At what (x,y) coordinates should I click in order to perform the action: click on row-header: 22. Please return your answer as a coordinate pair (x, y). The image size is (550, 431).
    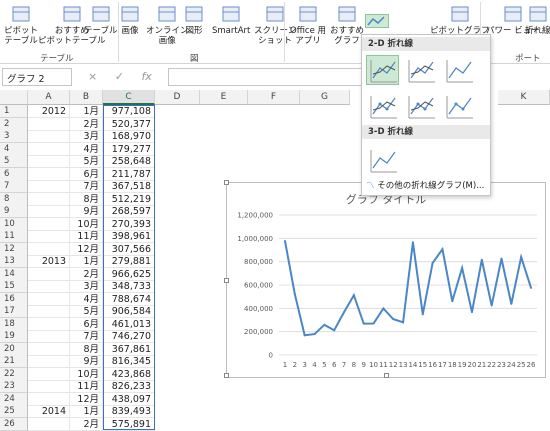
    Looking at the image, I should click on (14, 374).